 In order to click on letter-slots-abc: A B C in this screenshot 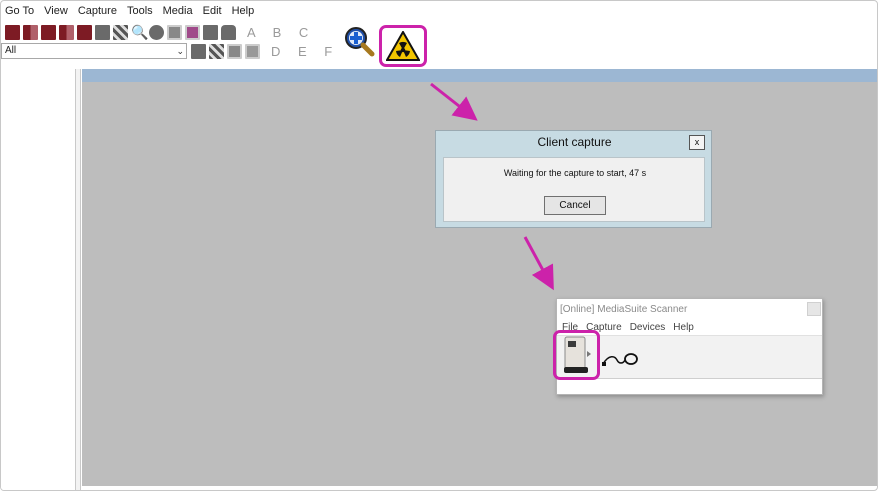, I will do `click(281, 32)`.